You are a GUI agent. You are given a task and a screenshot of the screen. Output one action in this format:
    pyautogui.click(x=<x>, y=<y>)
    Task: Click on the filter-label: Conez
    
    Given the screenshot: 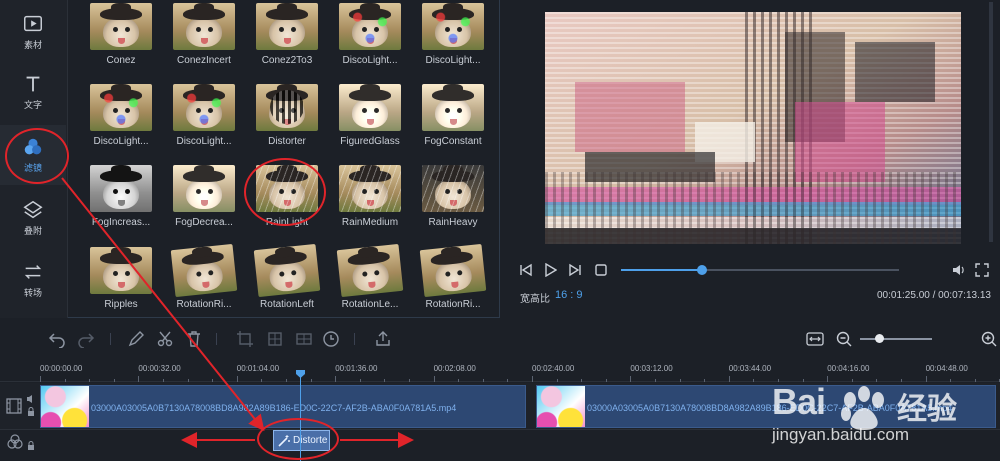 What is the action you would take?
    pyautogui.click(x=121, y=60)
    